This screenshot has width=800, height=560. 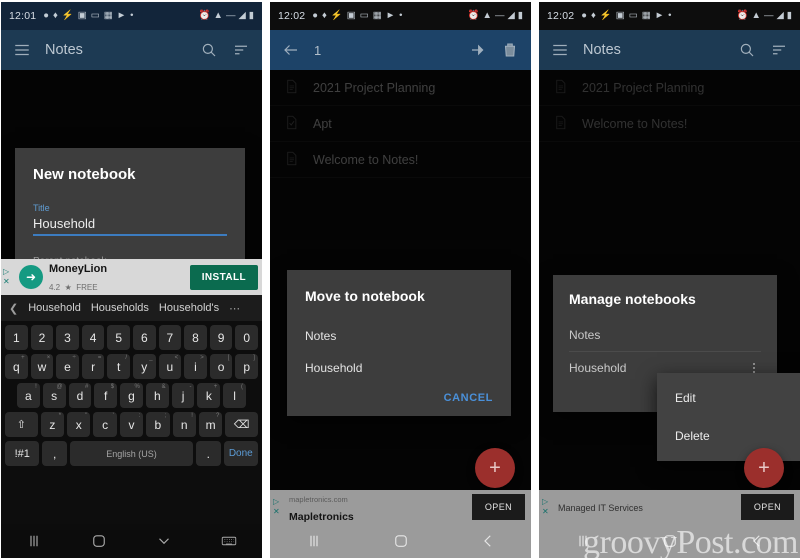 What do you see at coordinates (246, 366) in the screenshot?
I see `key-p: ] p` at bounding box center [246, 366].